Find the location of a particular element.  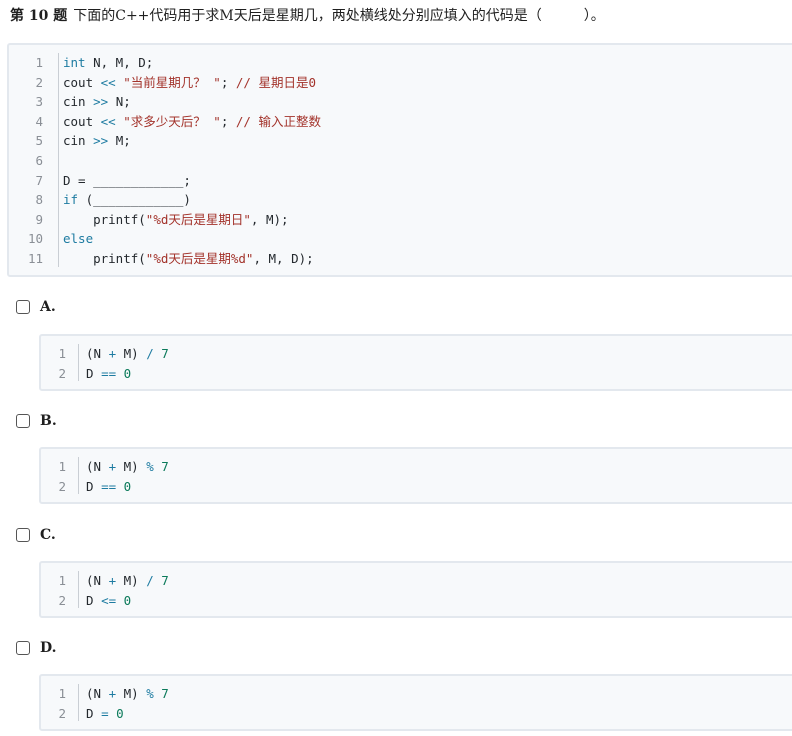

code-token: N; is located at coordinates (119, 102).